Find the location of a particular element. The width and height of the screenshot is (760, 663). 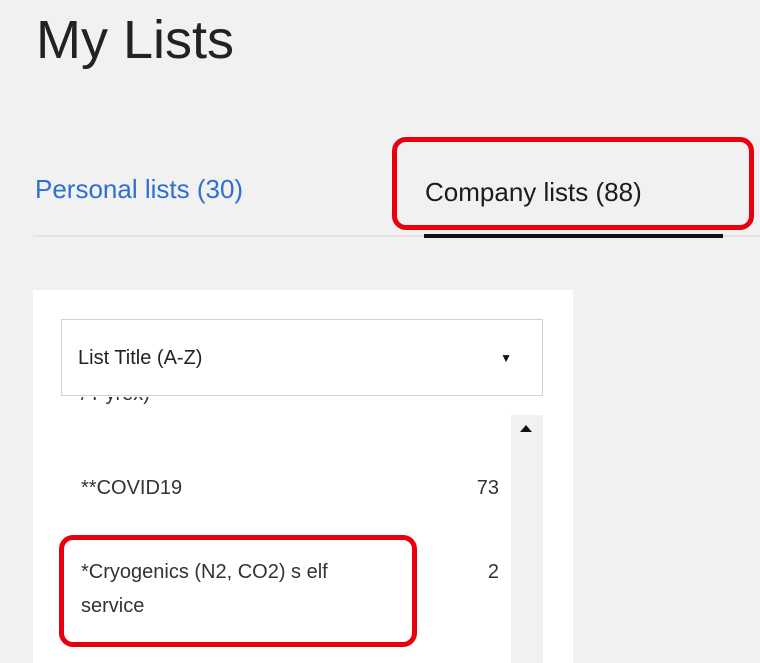

list-item-count: 73 is located at coordinates (487, 488).